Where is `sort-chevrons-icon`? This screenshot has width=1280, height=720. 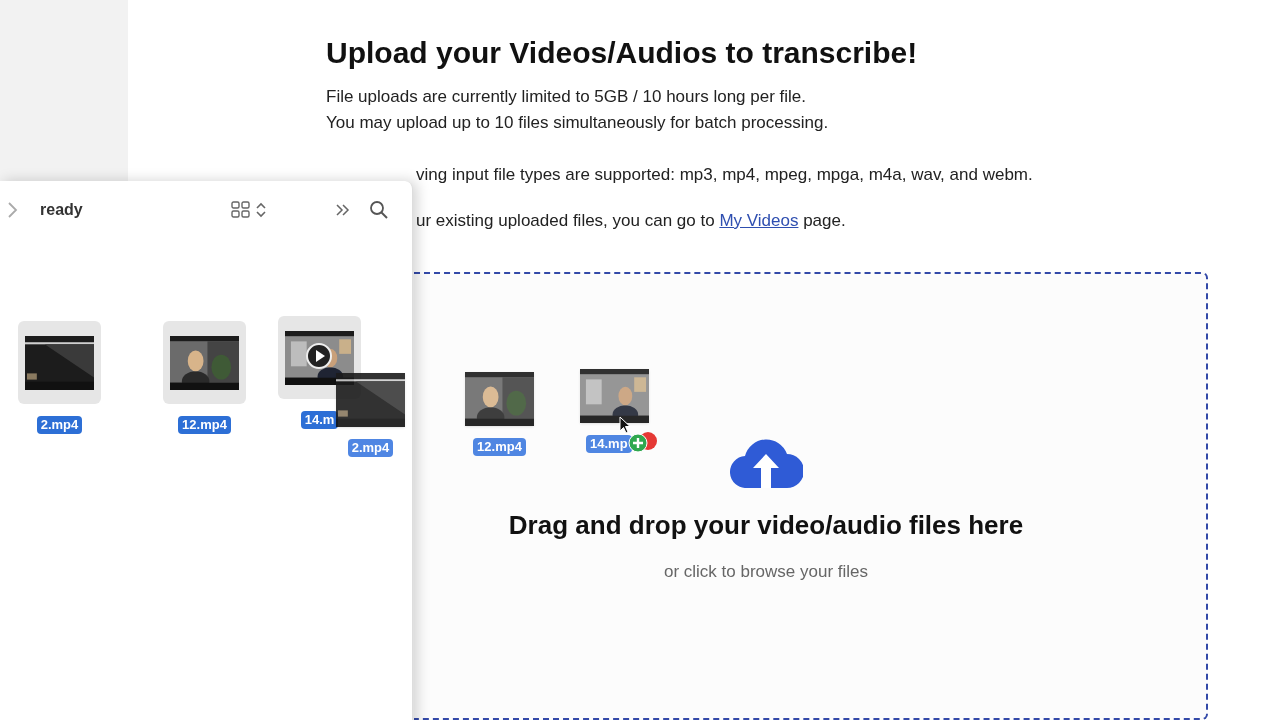 sort-chevrons-icon is located at coordinates (260, 210).